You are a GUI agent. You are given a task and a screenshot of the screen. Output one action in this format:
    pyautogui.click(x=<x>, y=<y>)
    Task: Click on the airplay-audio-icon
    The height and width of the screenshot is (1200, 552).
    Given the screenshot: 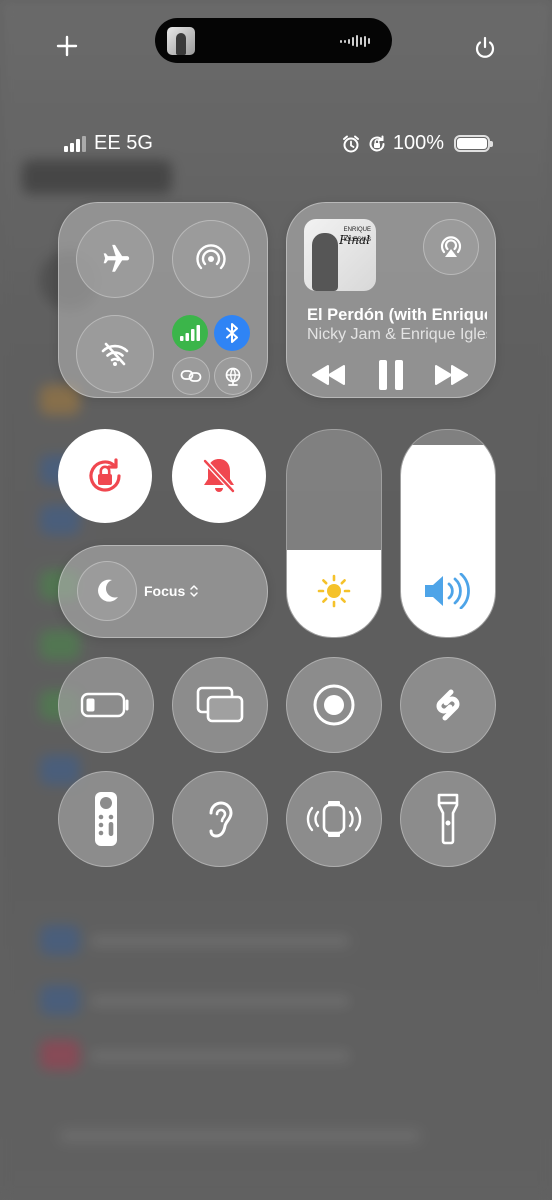 What is the action you would take?
    pyautogui.click(x=451, y=246)
    